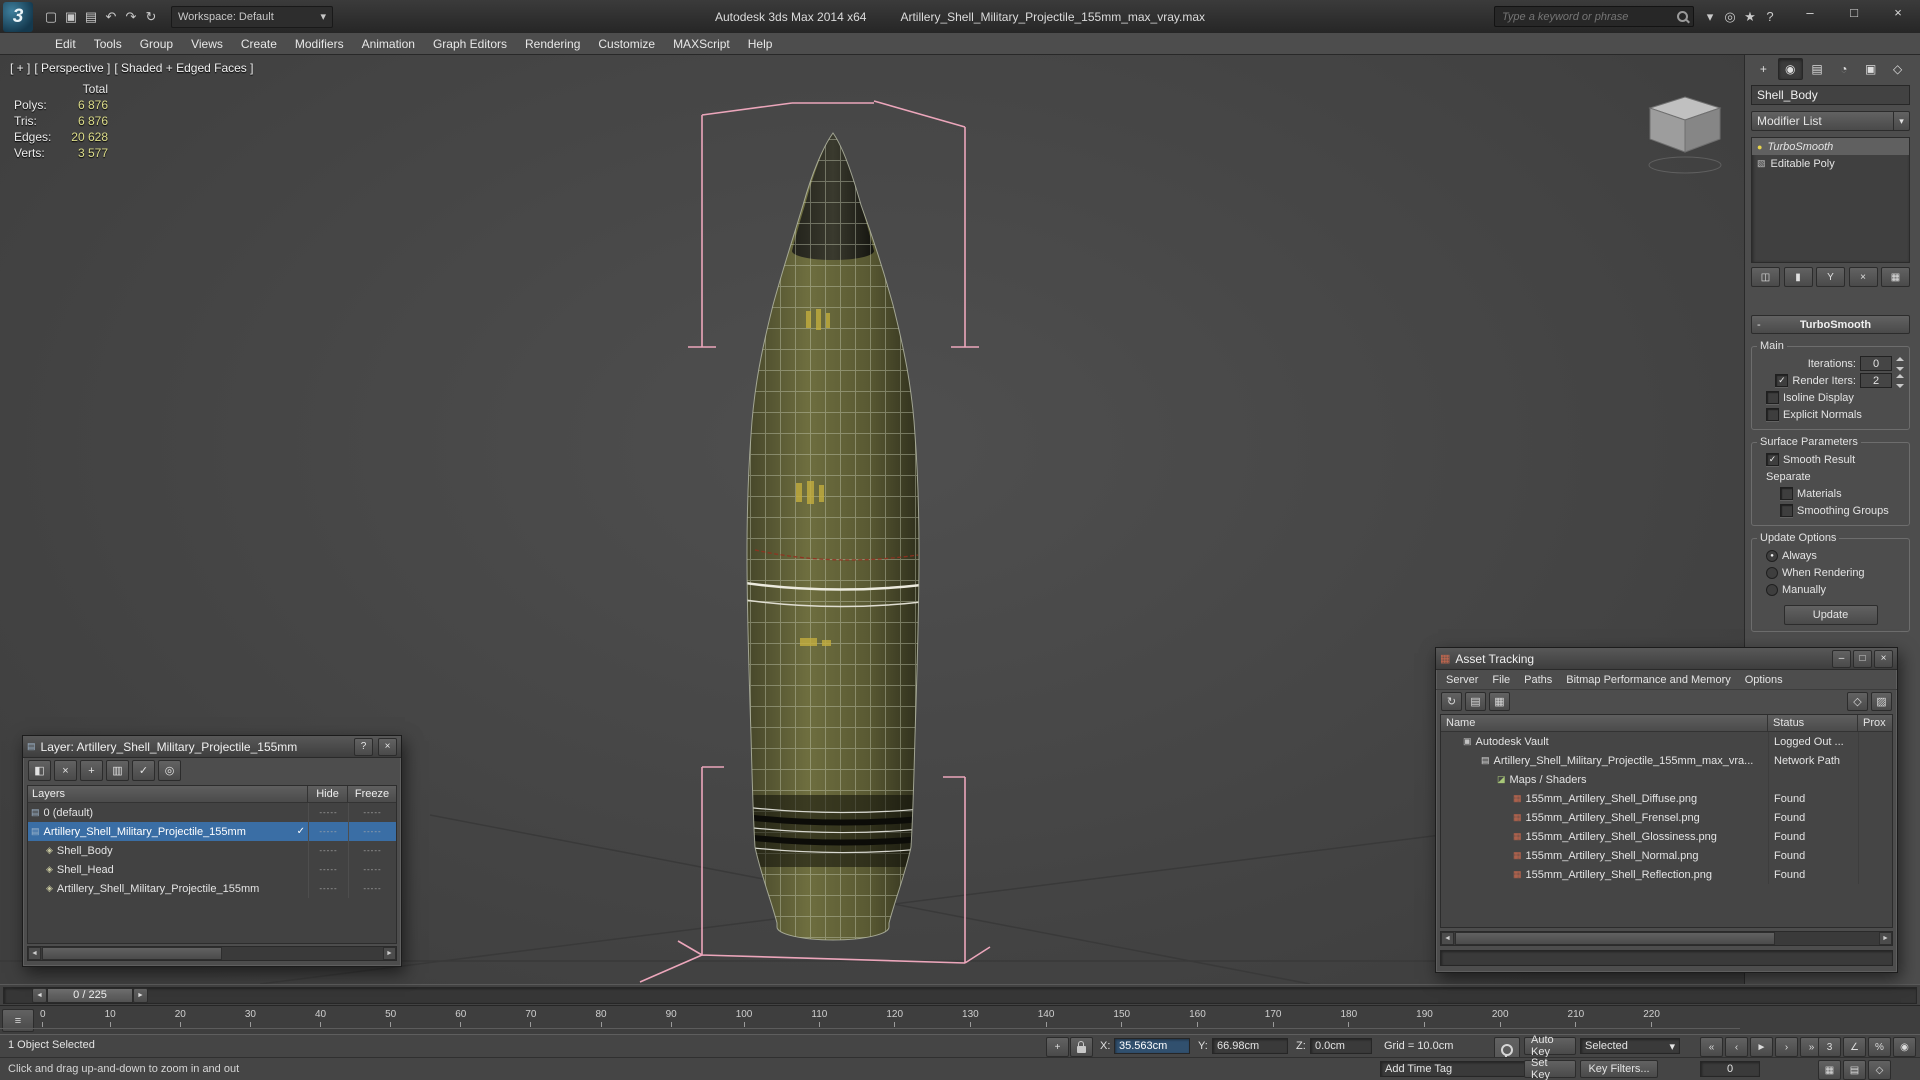 The image size is (1920, 1080). What do you see at coordinates (1813, 723) in the screenshot?
I see `status-column-header: Status` at bounding box center [1813, 723].